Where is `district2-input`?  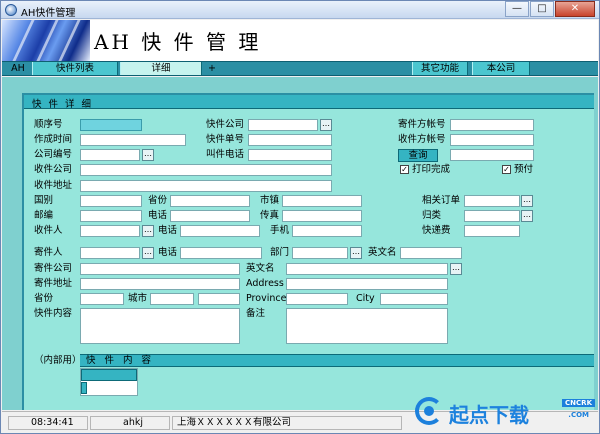
district2-input is located at coordinates (219, 299).